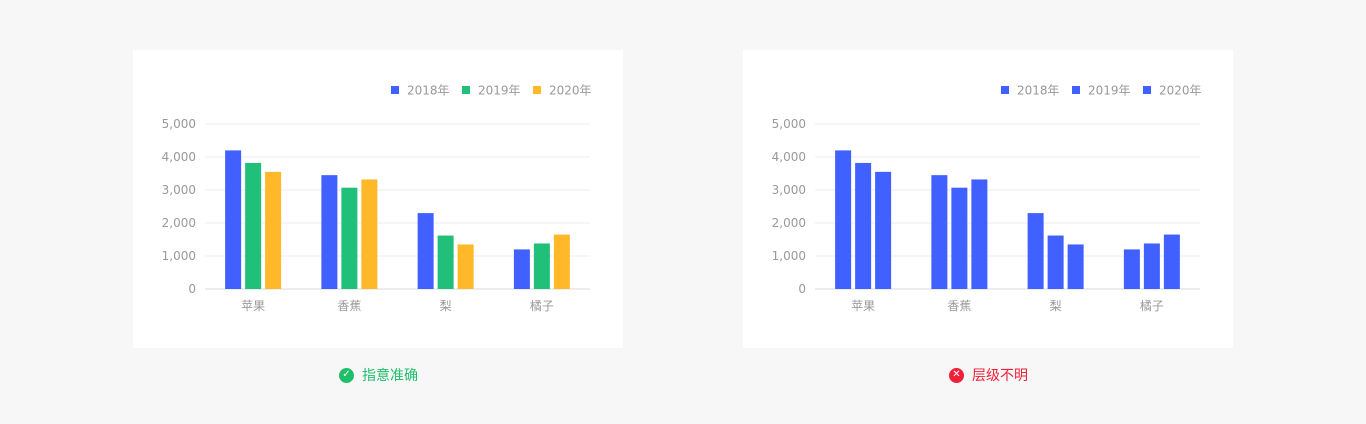  I want to click on caption-bad-text: 层级不明, so click(1000, 376).